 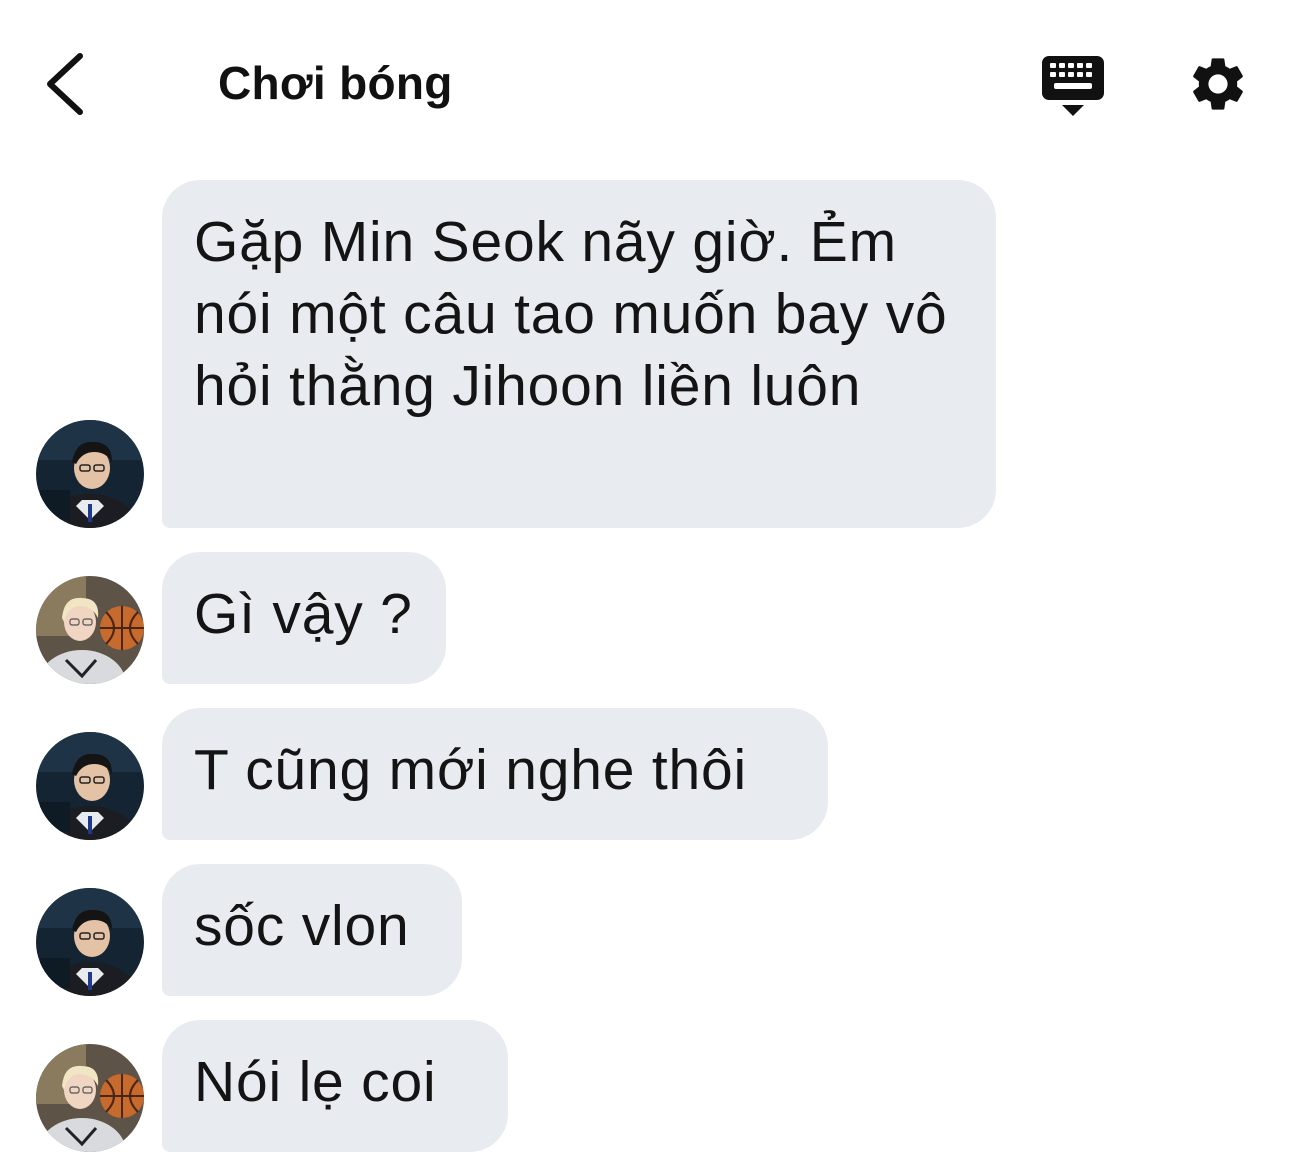 I want to click on message-bubble: sốc vlon, so click(x=312, y=930).